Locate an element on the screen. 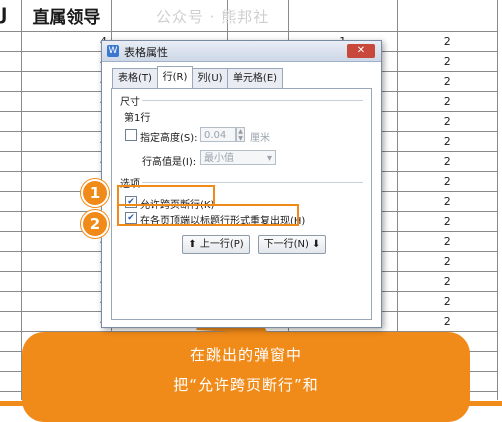 The height and width of the screenshot is (422, 502). tab-row: 行(R) is located at coordinates (175, 77).